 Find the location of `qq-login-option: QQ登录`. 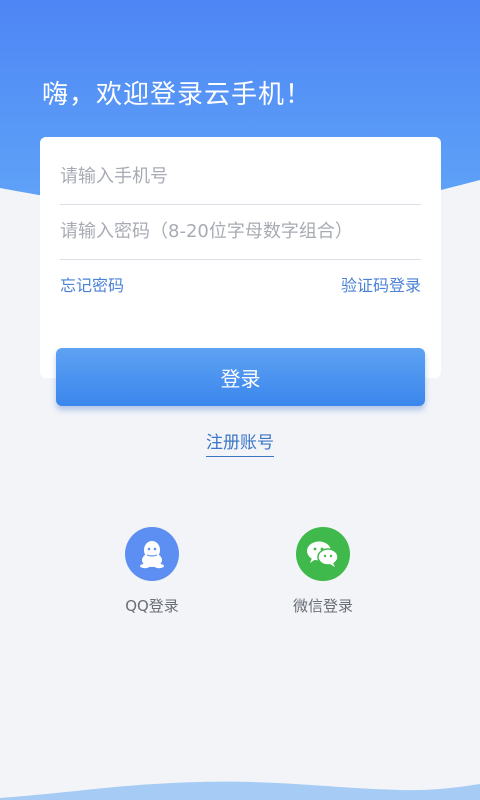

qq-login-option: QQ登录 is located at coordinates (152, 571).